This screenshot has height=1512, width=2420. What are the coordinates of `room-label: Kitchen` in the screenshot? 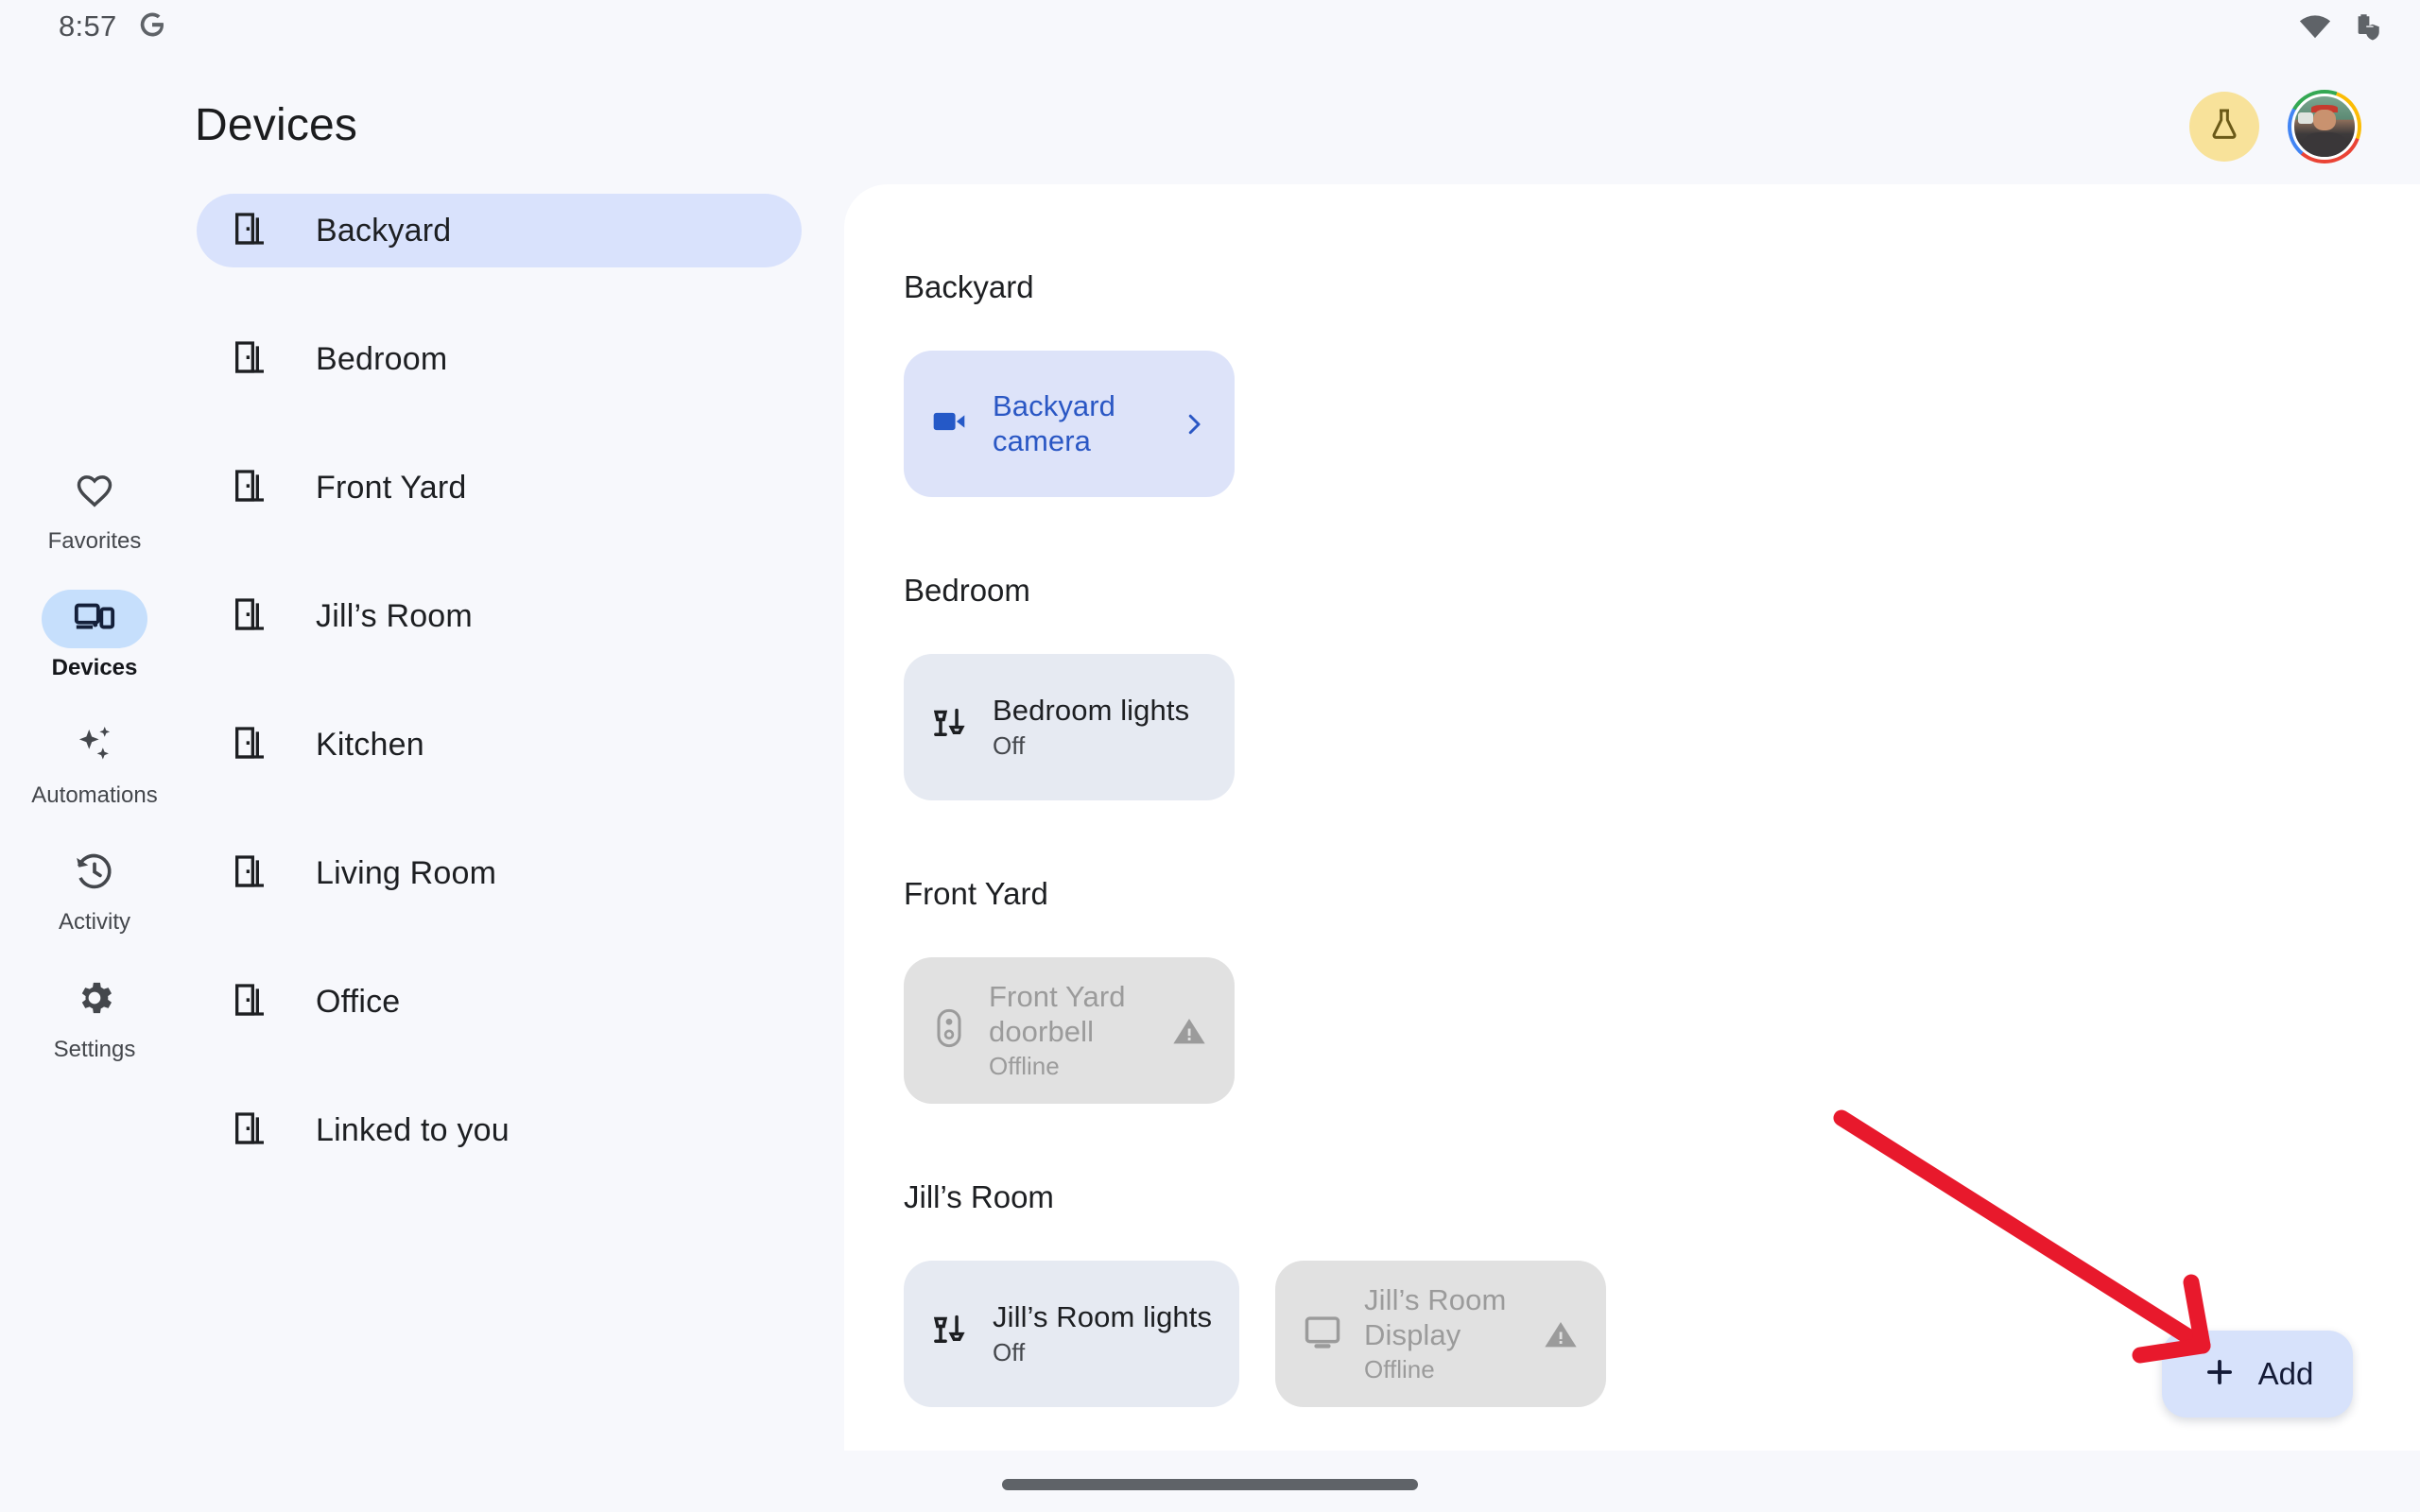 It's located at (370, 744).